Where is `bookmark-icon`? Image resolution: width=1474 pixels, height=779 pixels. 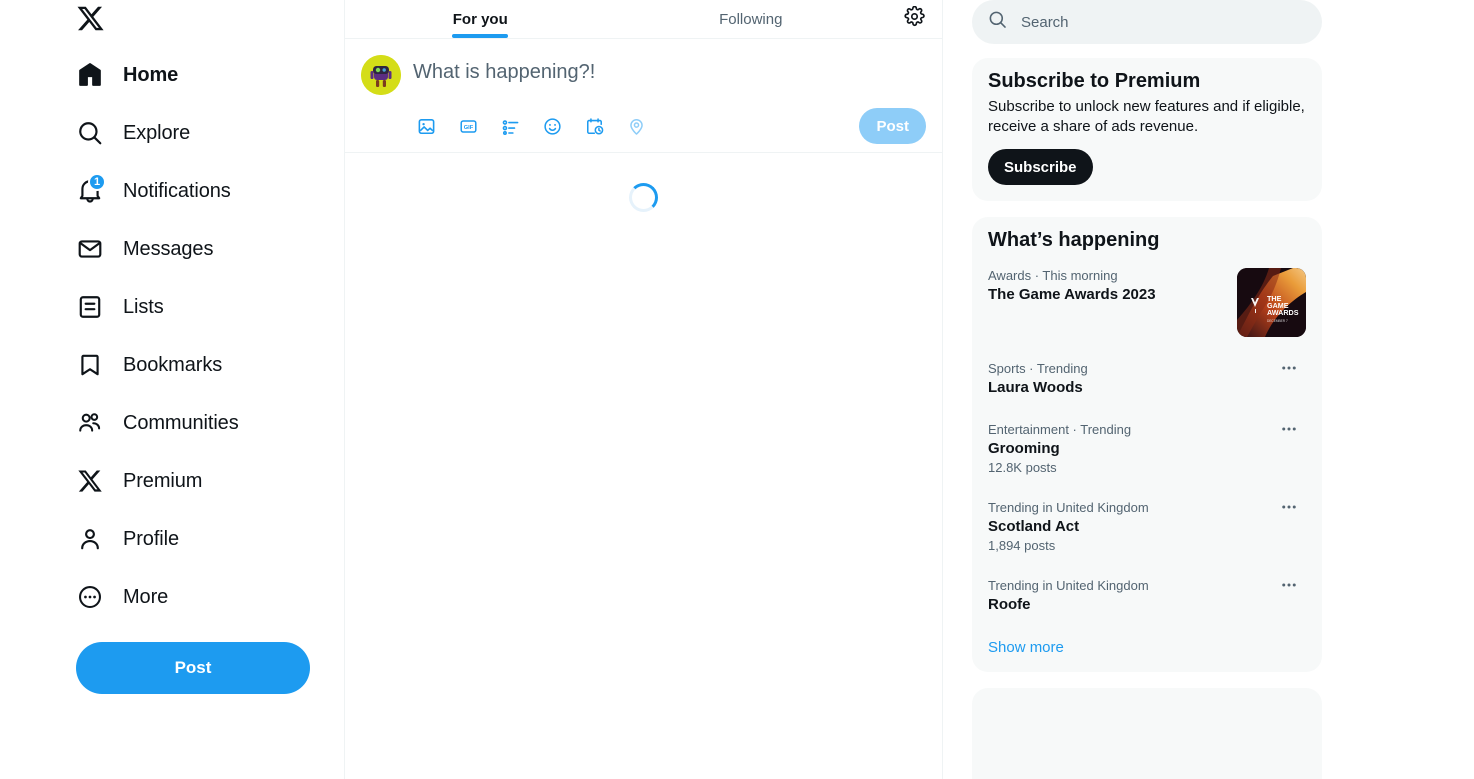
bookmark-icon is located at coordinates (89, 365).